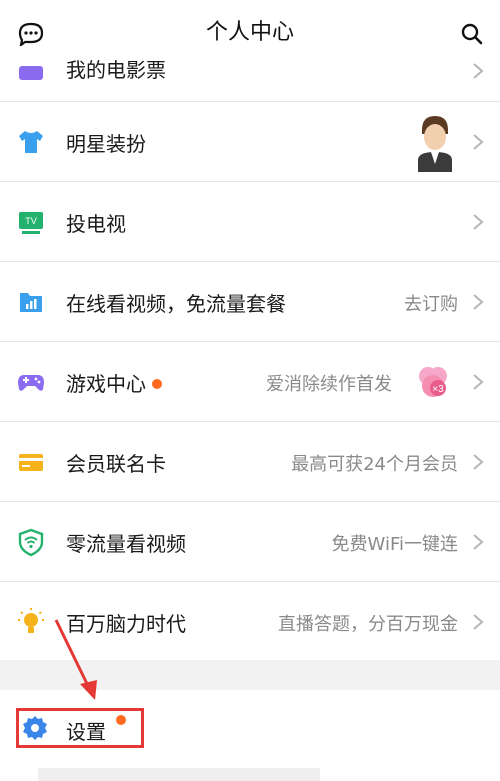 The height and width of the screenshot is (781, 500). Describe the element at coordinates (126, 624) in the screenshot. I see `menu-item-label: 百万脑力时代` at that location.